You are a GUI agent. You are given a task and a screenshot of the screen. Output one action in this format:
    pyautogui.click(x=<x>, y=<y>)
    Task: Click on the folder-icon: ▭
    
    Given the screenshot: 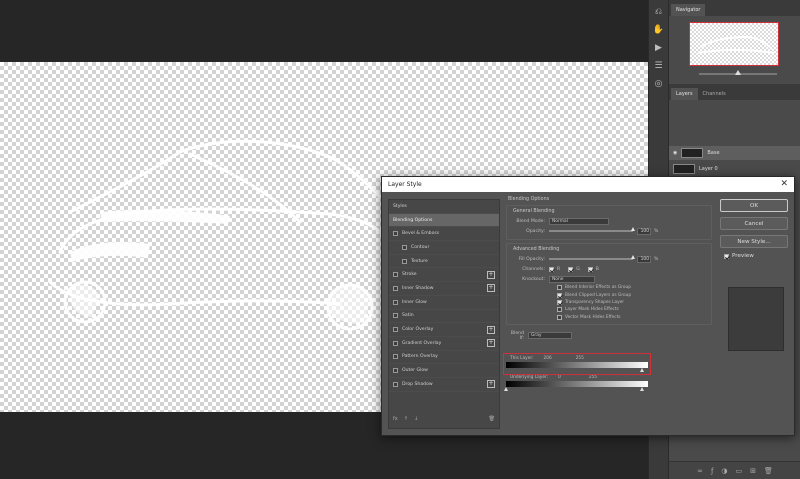 What is the action you would take?
    pyautogui.click(x=739, y=471)
    